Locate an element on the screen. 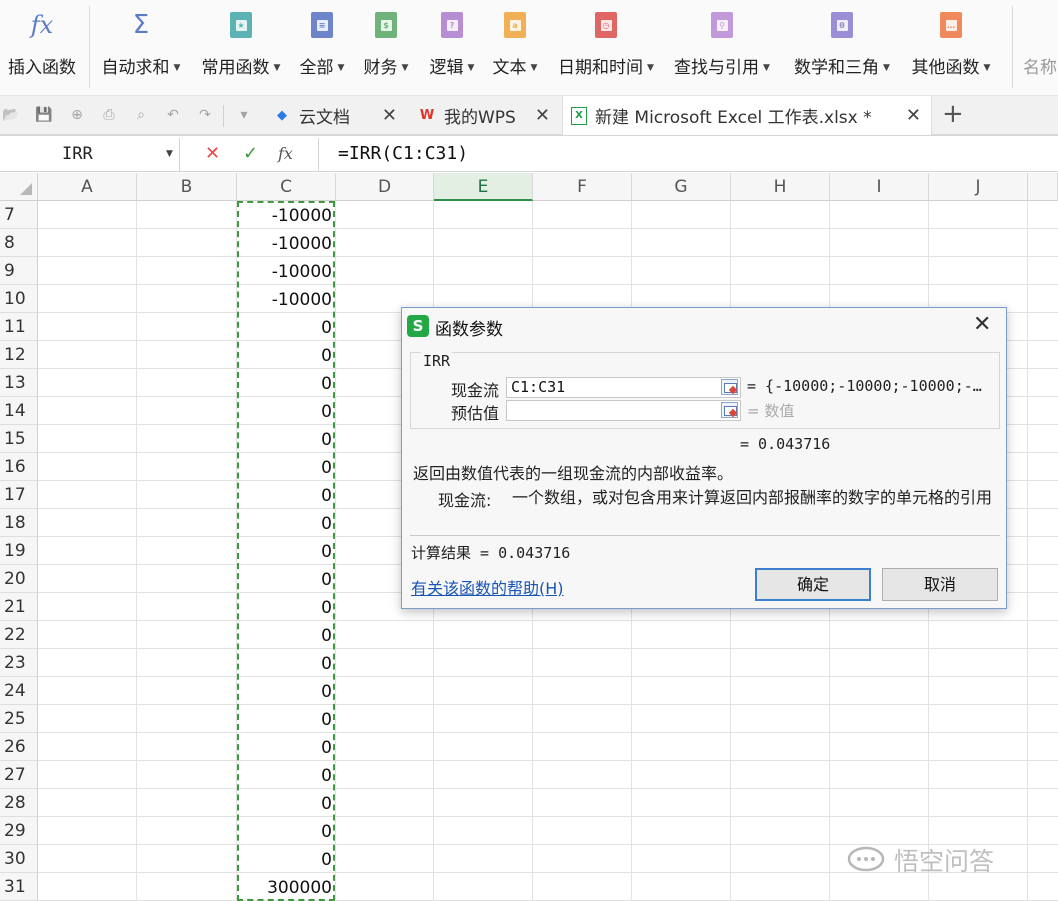 The width and height of the screenshot is (1058, 901). cell-c: 300000 is located at coordinates (284, 887).